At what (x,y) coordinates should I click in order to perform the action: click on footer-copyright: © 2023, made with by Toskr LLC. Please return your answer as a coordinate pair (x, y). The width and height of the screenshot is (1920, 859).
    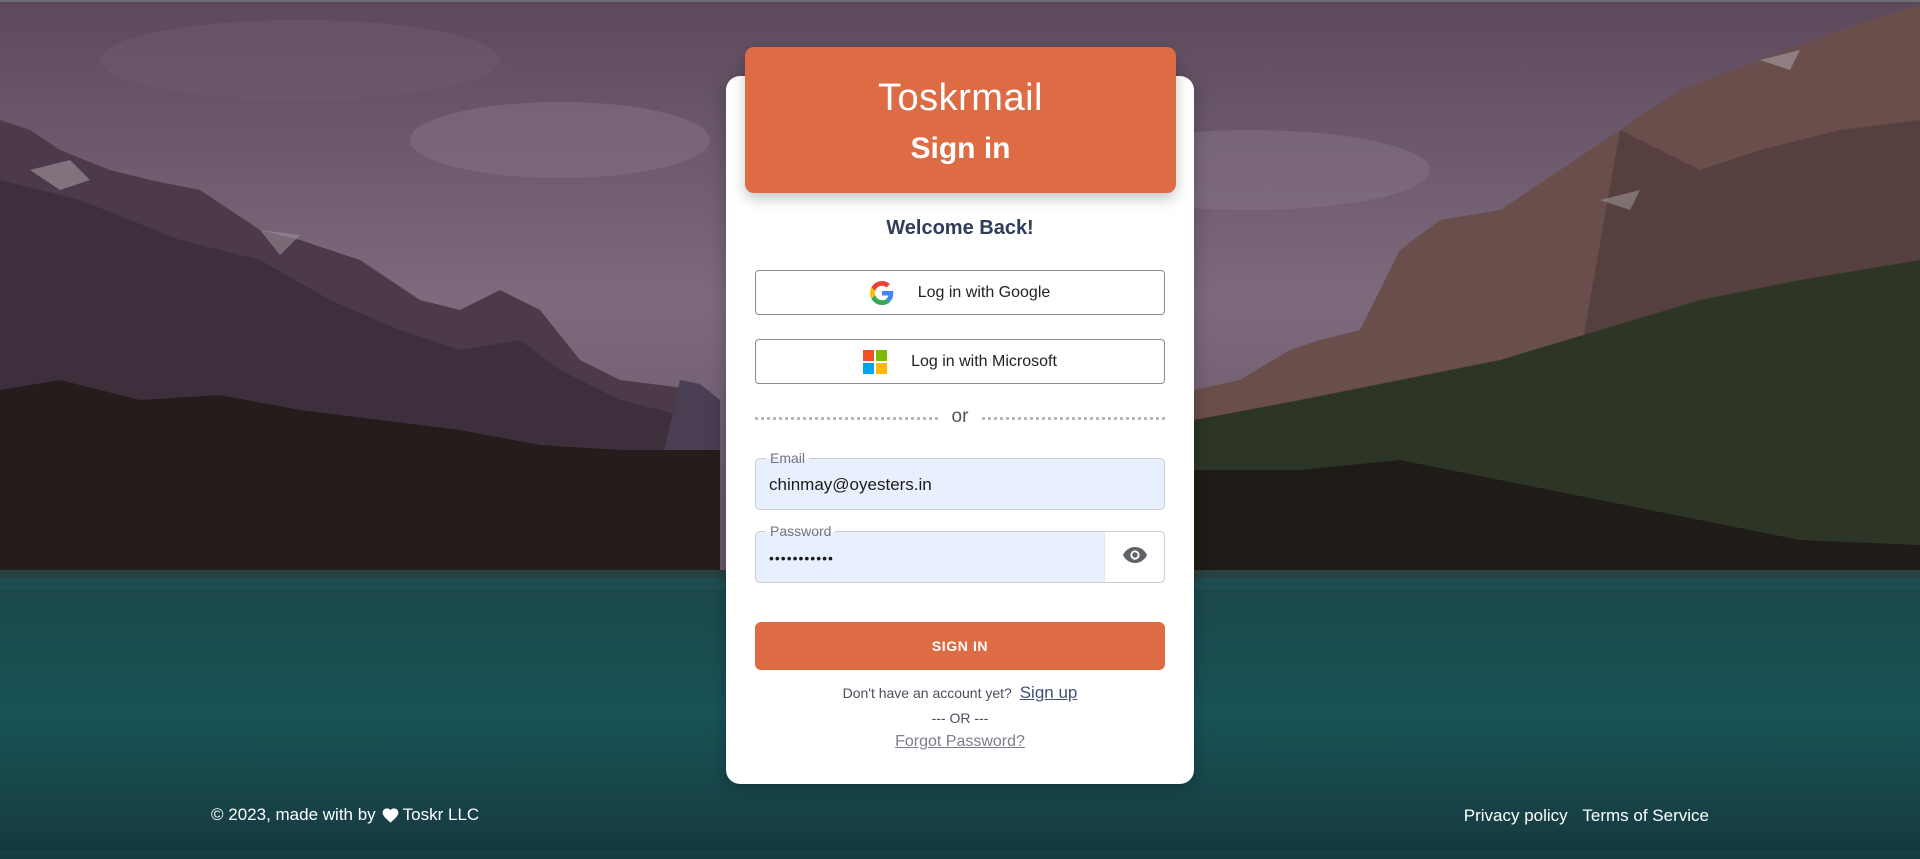
    Looking at the image, I should click on (345, 815).